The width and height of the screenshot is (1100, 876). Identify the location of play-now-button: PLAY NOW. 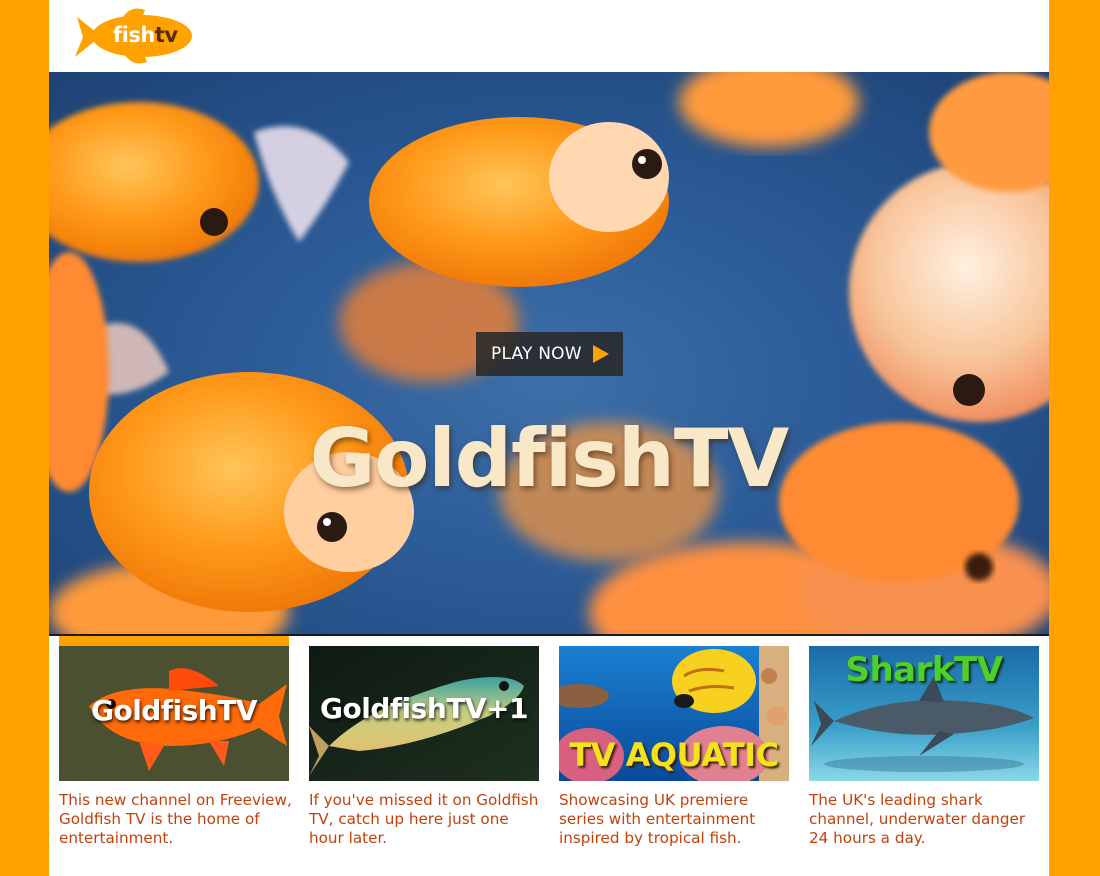
(549, 354).